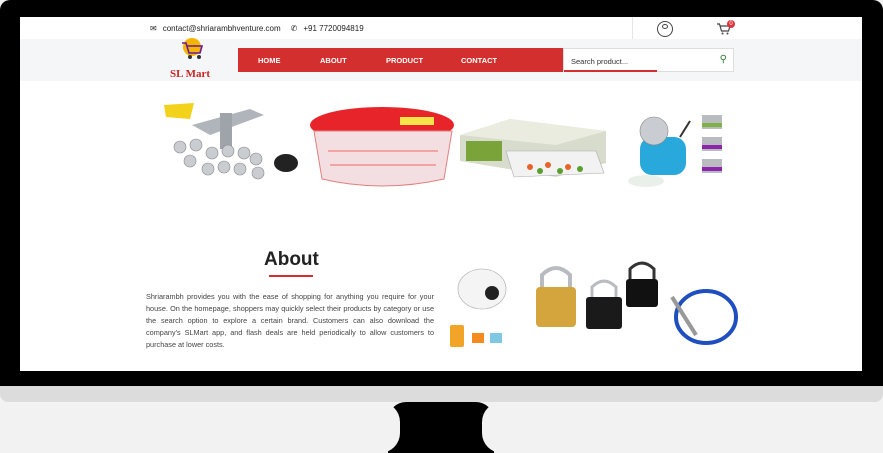 The width and height of the screenshot is (883, 453). What do you see at coordinates (333, 28) in the screenshot?
I see `contact-phone: +91 7720094819` at bounding box center [333, 28].